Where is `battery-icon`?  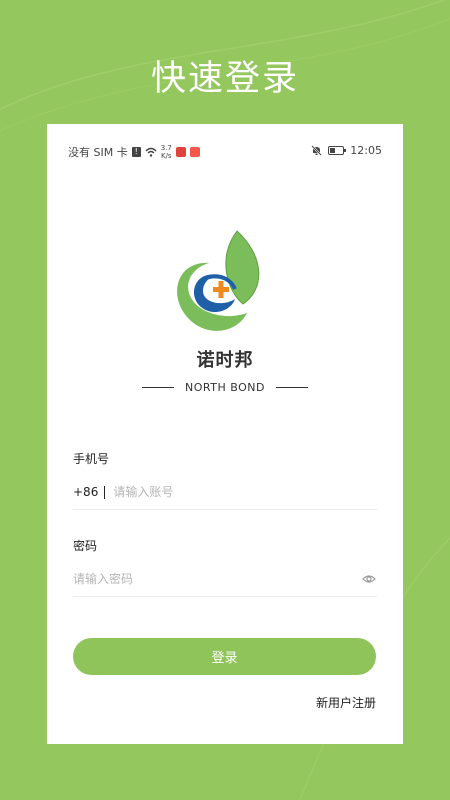 battery-icon is located at coordinates (337, 150).